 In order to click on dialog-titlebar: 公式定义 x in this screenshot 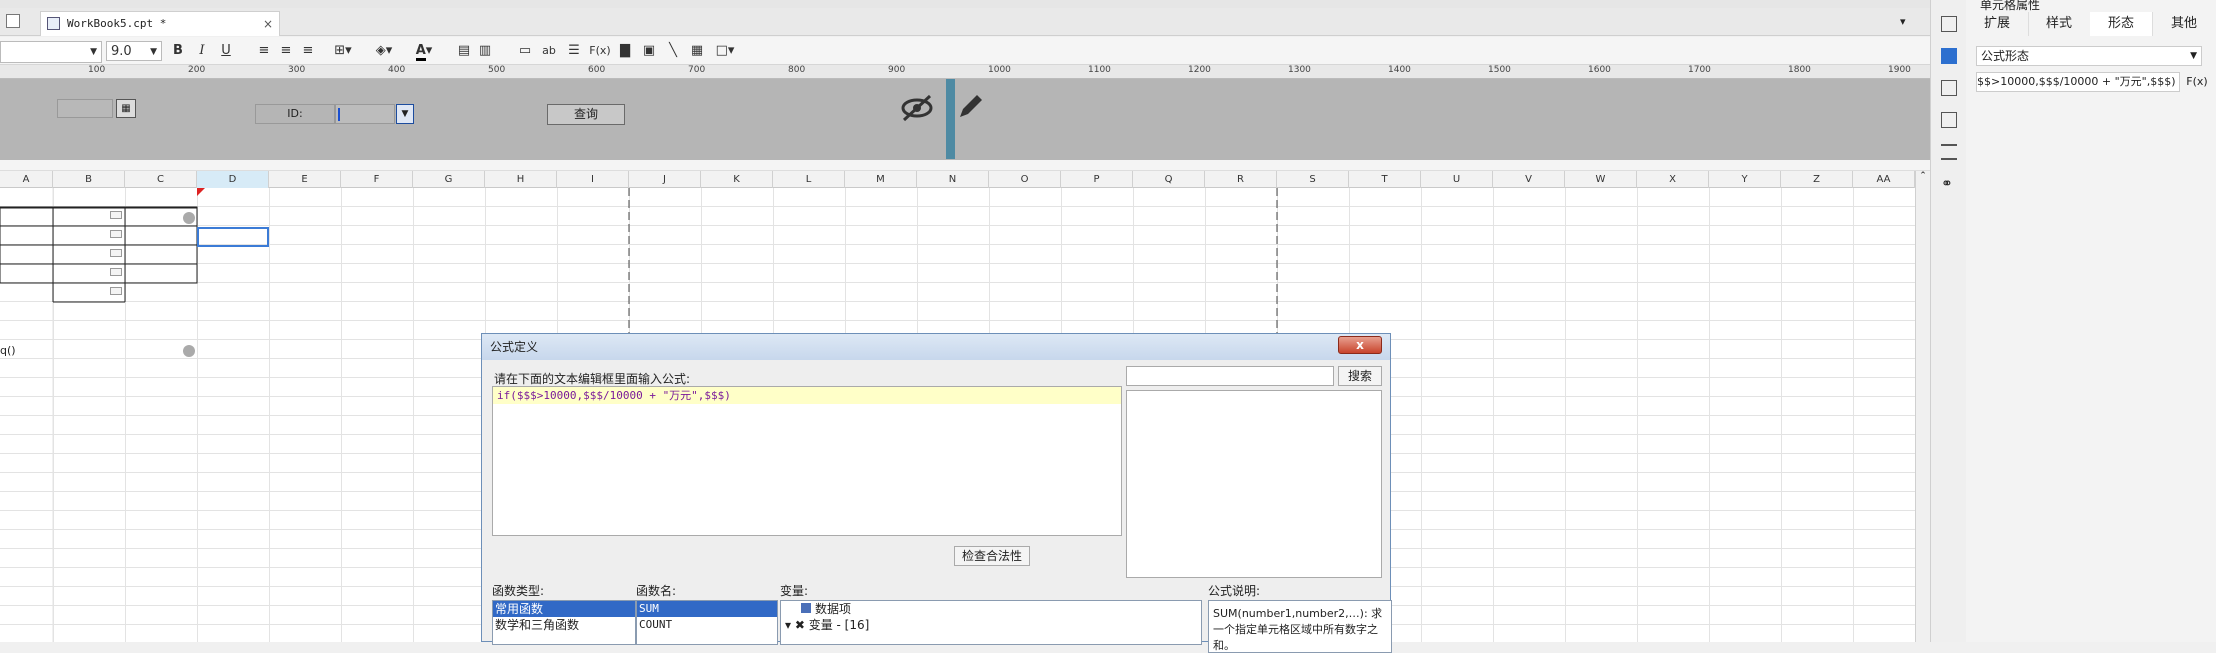, I will do `click(936, 347)`.